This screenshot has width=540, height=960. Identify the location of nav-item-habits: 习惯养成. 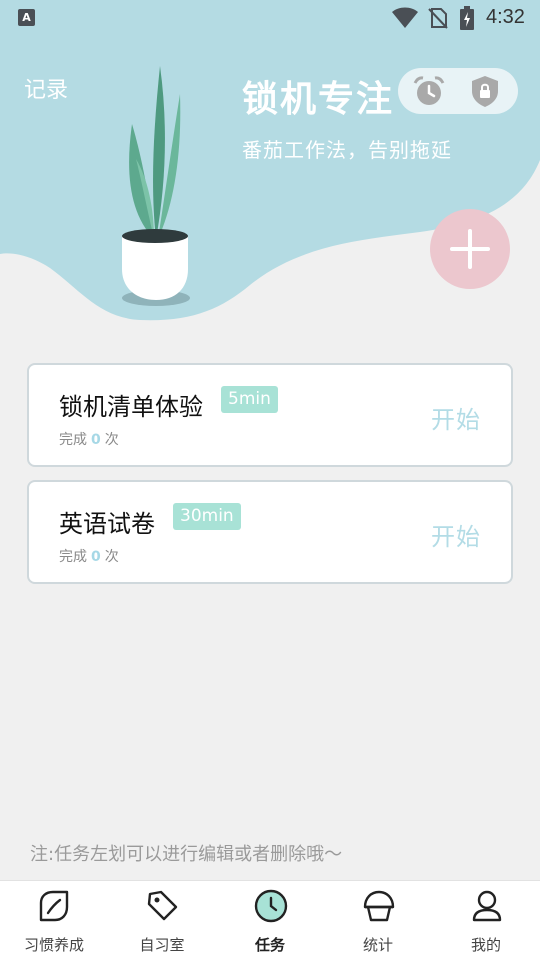
(54, 920).